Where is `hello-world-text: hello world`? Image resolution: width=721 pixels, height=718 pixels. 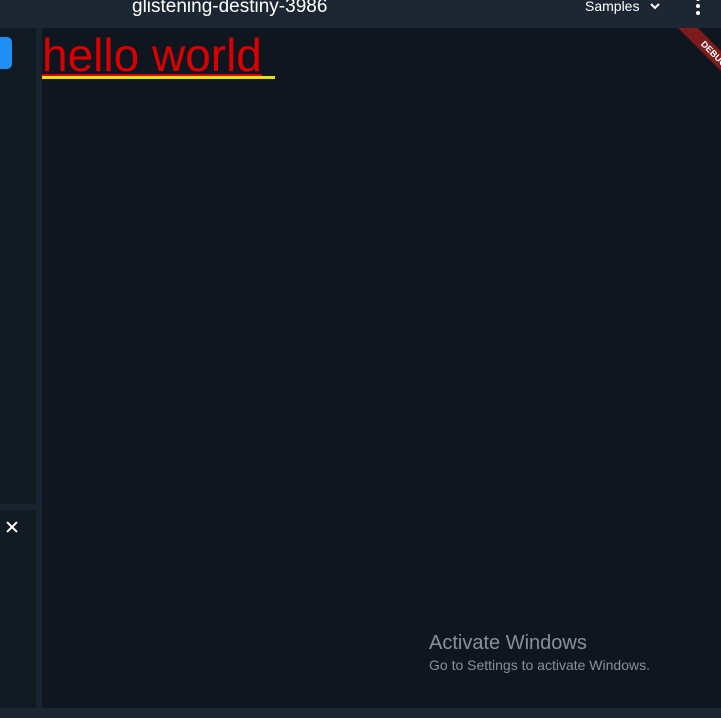 hello-world-text: hello world is located at coordinates (152, 55).